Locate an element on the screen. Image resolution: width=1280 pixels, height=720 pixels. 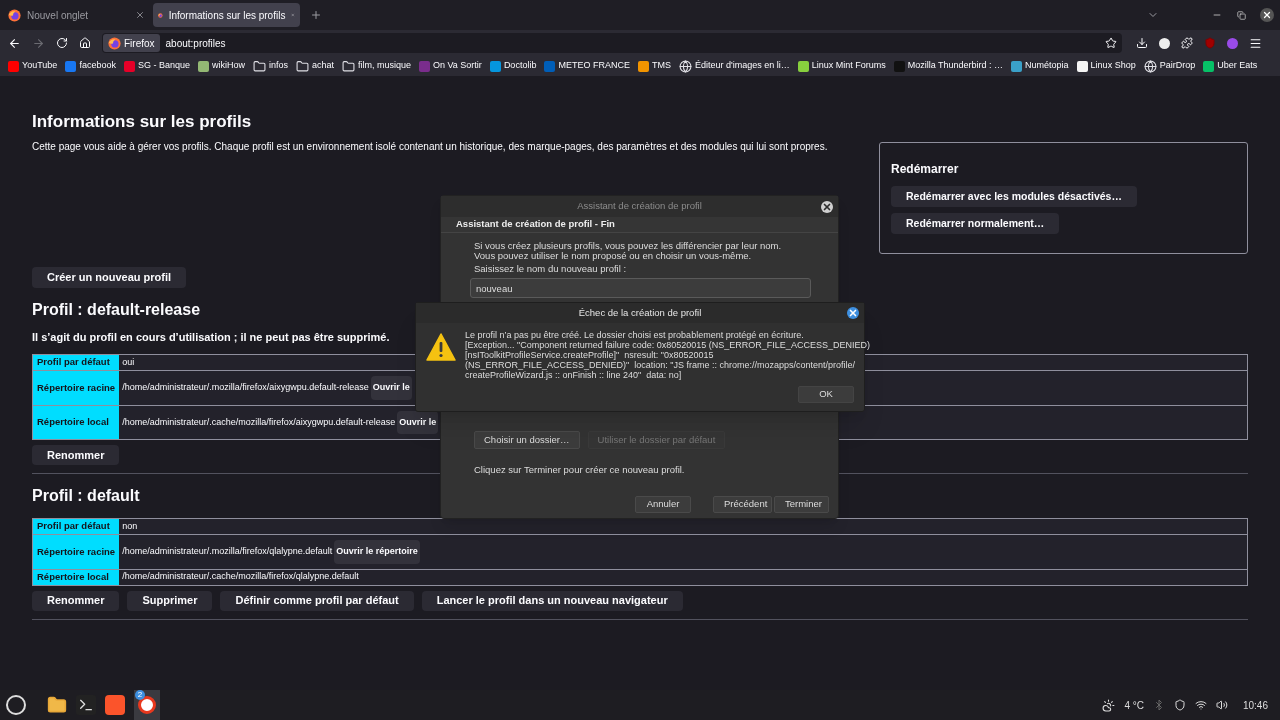
finish-text: Cliquez sur Terminer pour créer ce nouveau profil. is located at coordinates (580, 470).